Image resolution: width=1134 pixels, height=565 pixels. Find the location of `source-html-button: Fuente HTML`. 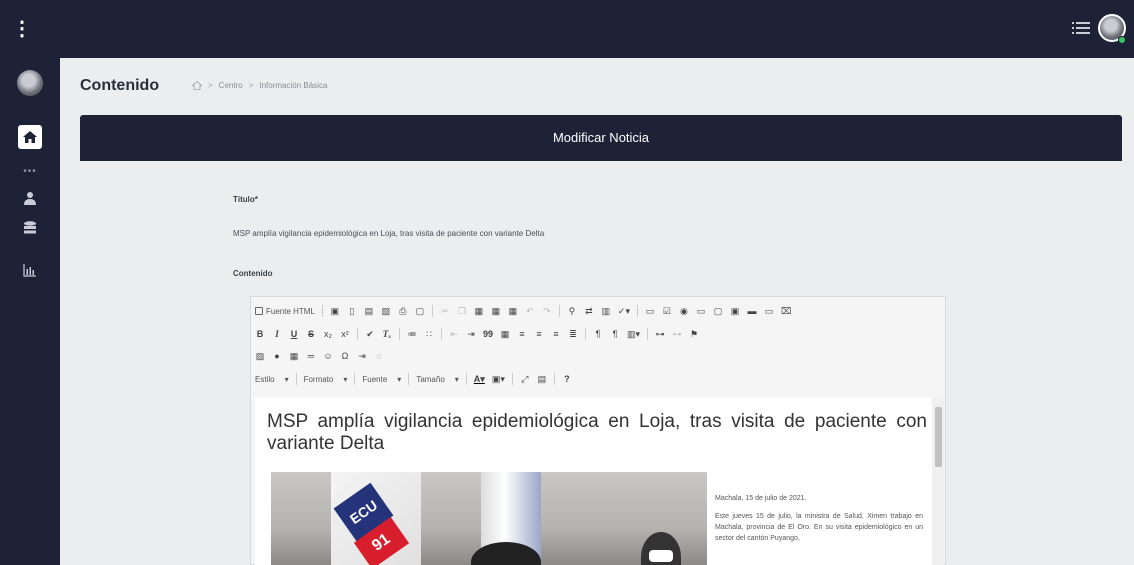

source-html-button: Fuente HTML is located at coordinates (285, 311).